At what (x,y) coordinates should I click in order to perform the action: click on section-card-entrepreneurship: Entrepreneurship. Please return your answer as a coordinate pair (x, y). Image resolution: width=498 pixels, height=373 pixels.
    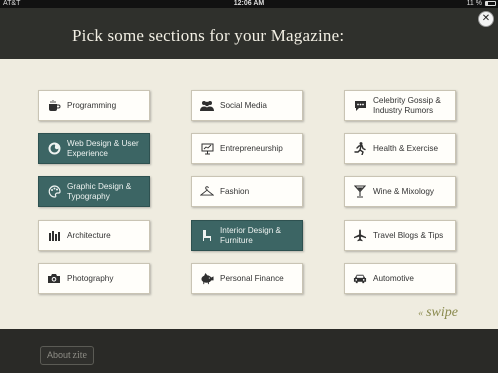
    Looking at the image, I should click on (247, 148).